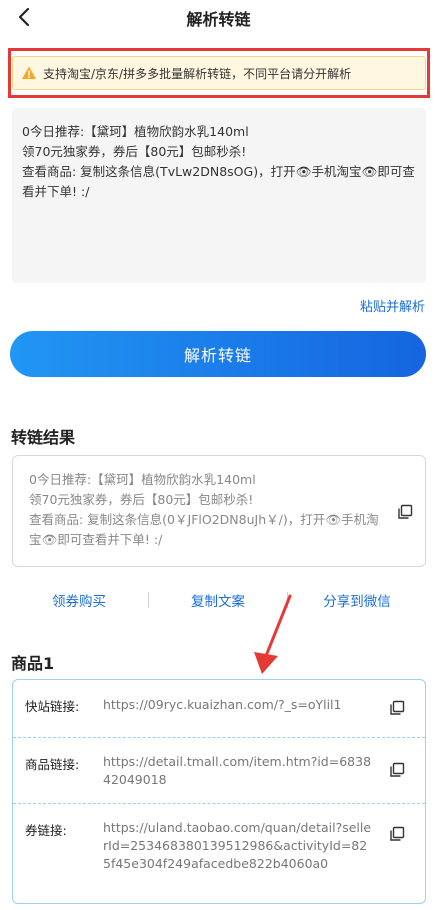 Image resolution: width=437 pixels, height=910 pixels. What do you see at coordinates (79, 600) in the screenshot?
I see `buy-with-coupon-button: 领券购买` at bounding box center [79, 600].